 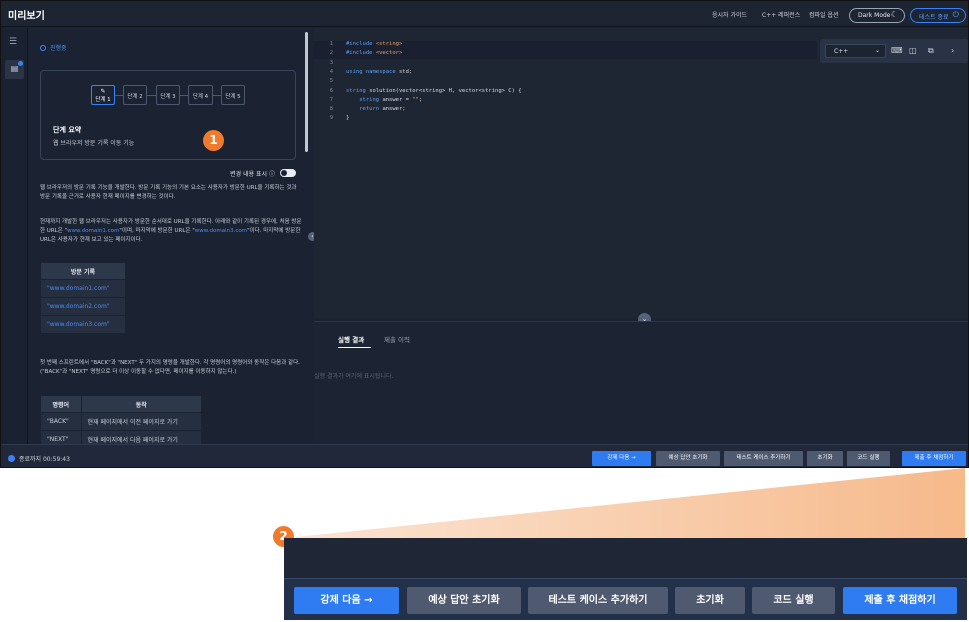 I want to click on problem-scrollbar, so click(x=306, y=92).